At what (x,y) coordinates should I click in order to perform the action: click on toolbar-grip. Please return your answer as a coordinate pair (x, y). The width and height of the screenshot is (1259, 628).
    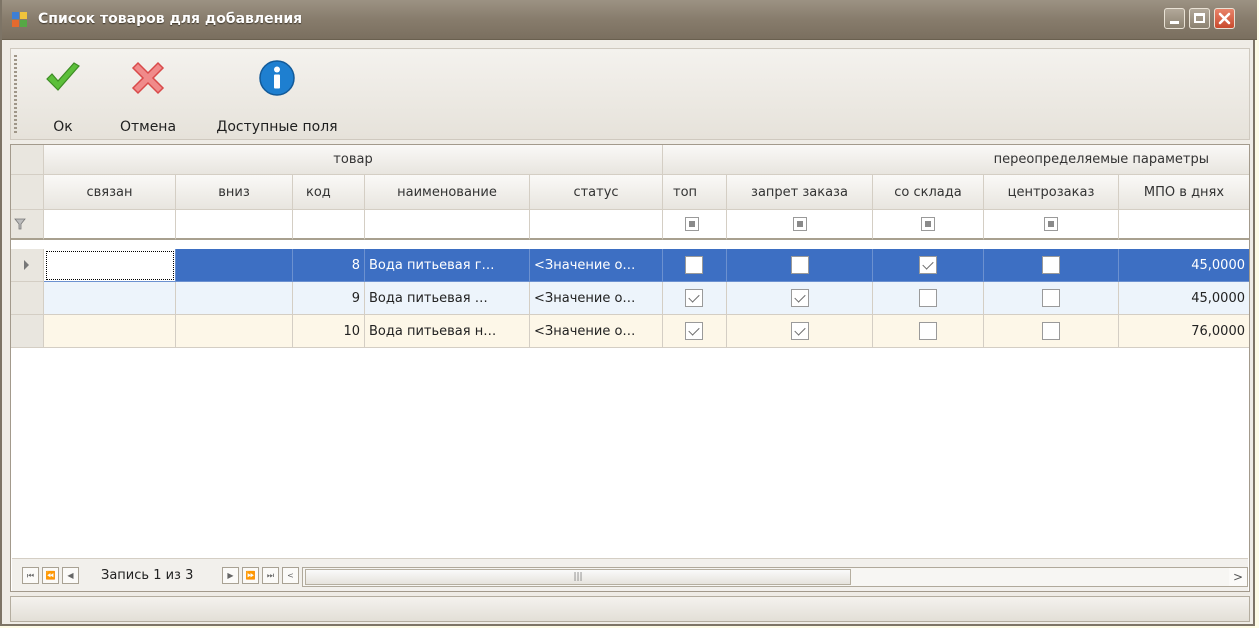
    Looking at the image, I should click on (15, 94).